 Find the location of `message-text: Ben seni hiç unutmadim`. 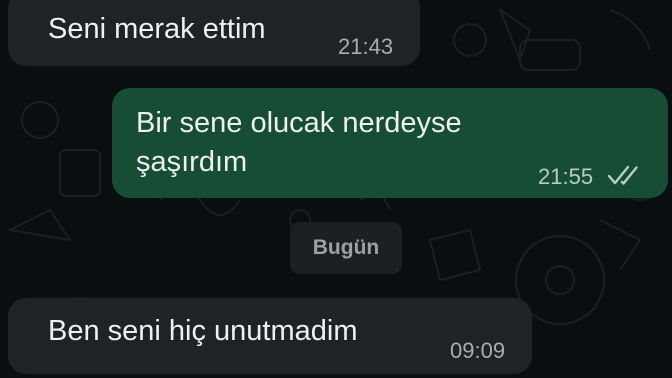

message-text: Ben seni hiç unutmadim is located at coordinates (203, 331).